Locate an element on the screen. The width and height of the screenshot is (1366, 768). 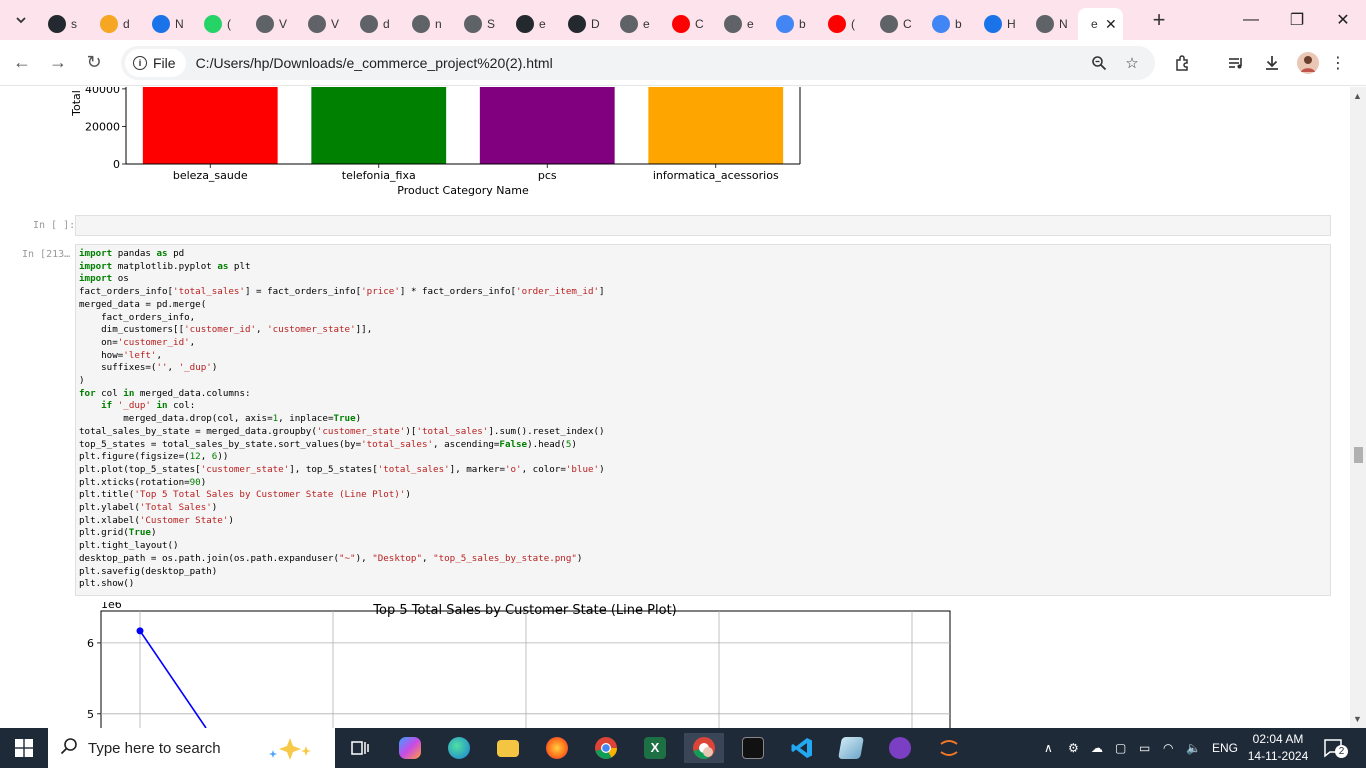
jupyter-icon is located at coordinates (949, 748).